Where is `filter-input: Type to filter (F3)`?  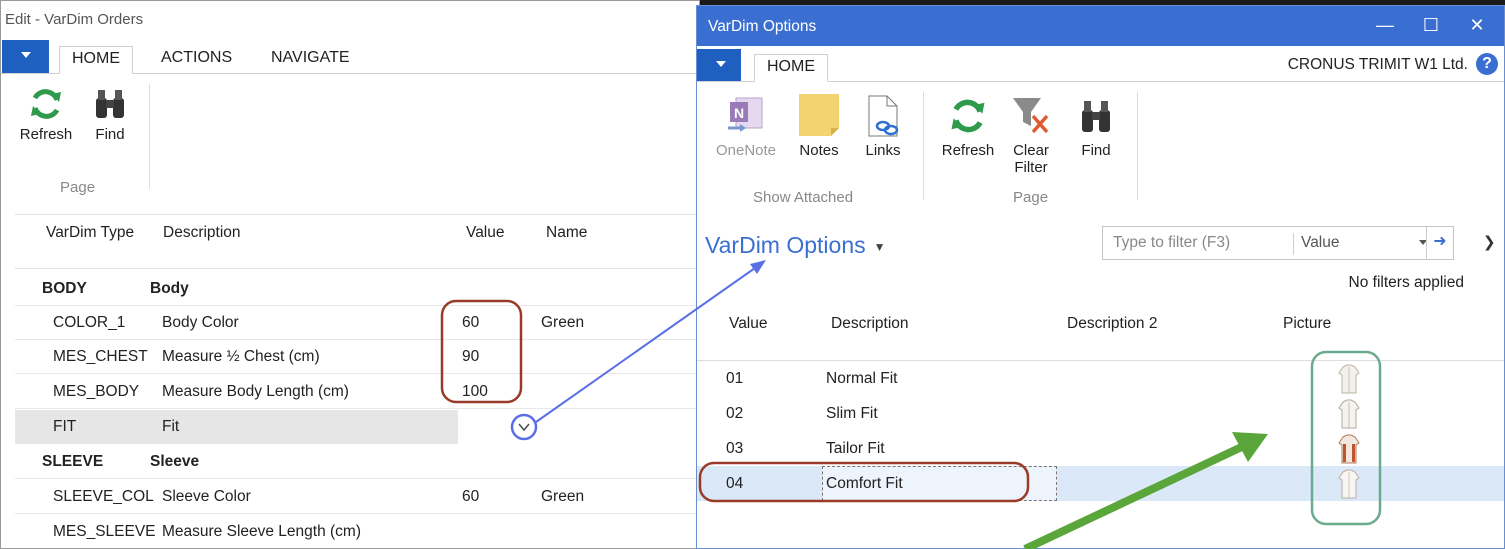
filter-input: Type to filter (F3) is located at coordinates (1171, 243).